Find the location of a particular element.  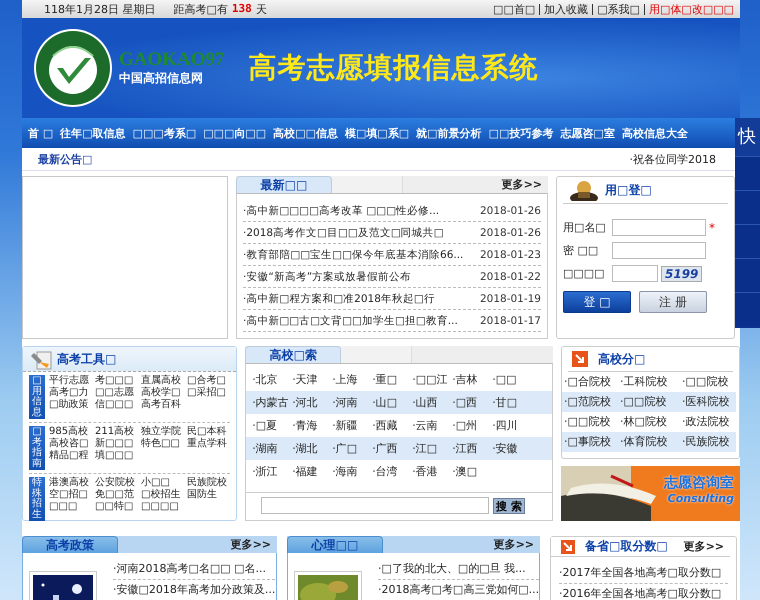

news-tab: 最新□□ is located at coordinates (284, 184).